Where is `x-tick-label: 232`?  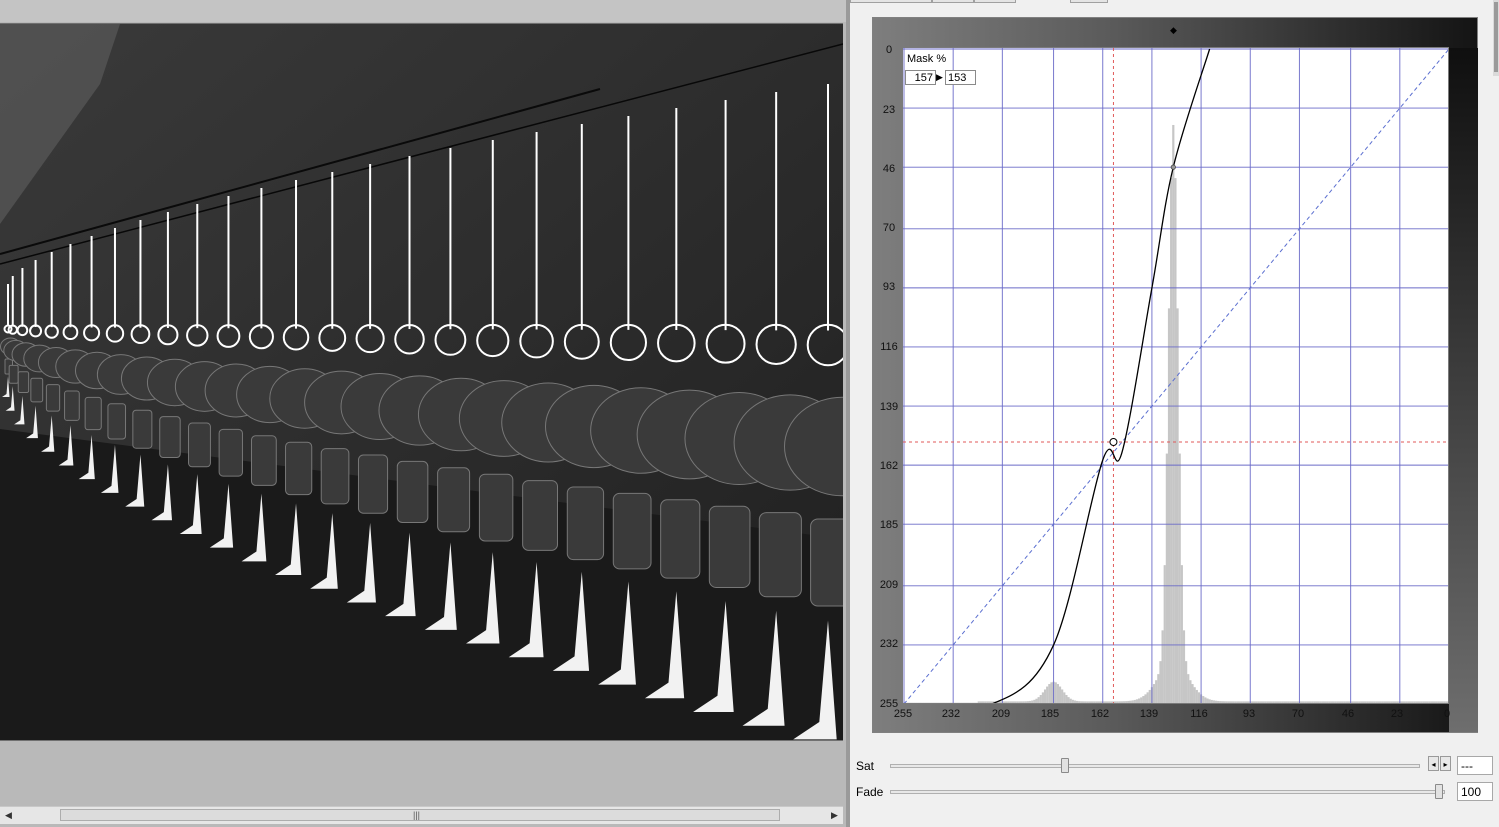
x-tick-label: 232 is located at coordinates (951, 714).